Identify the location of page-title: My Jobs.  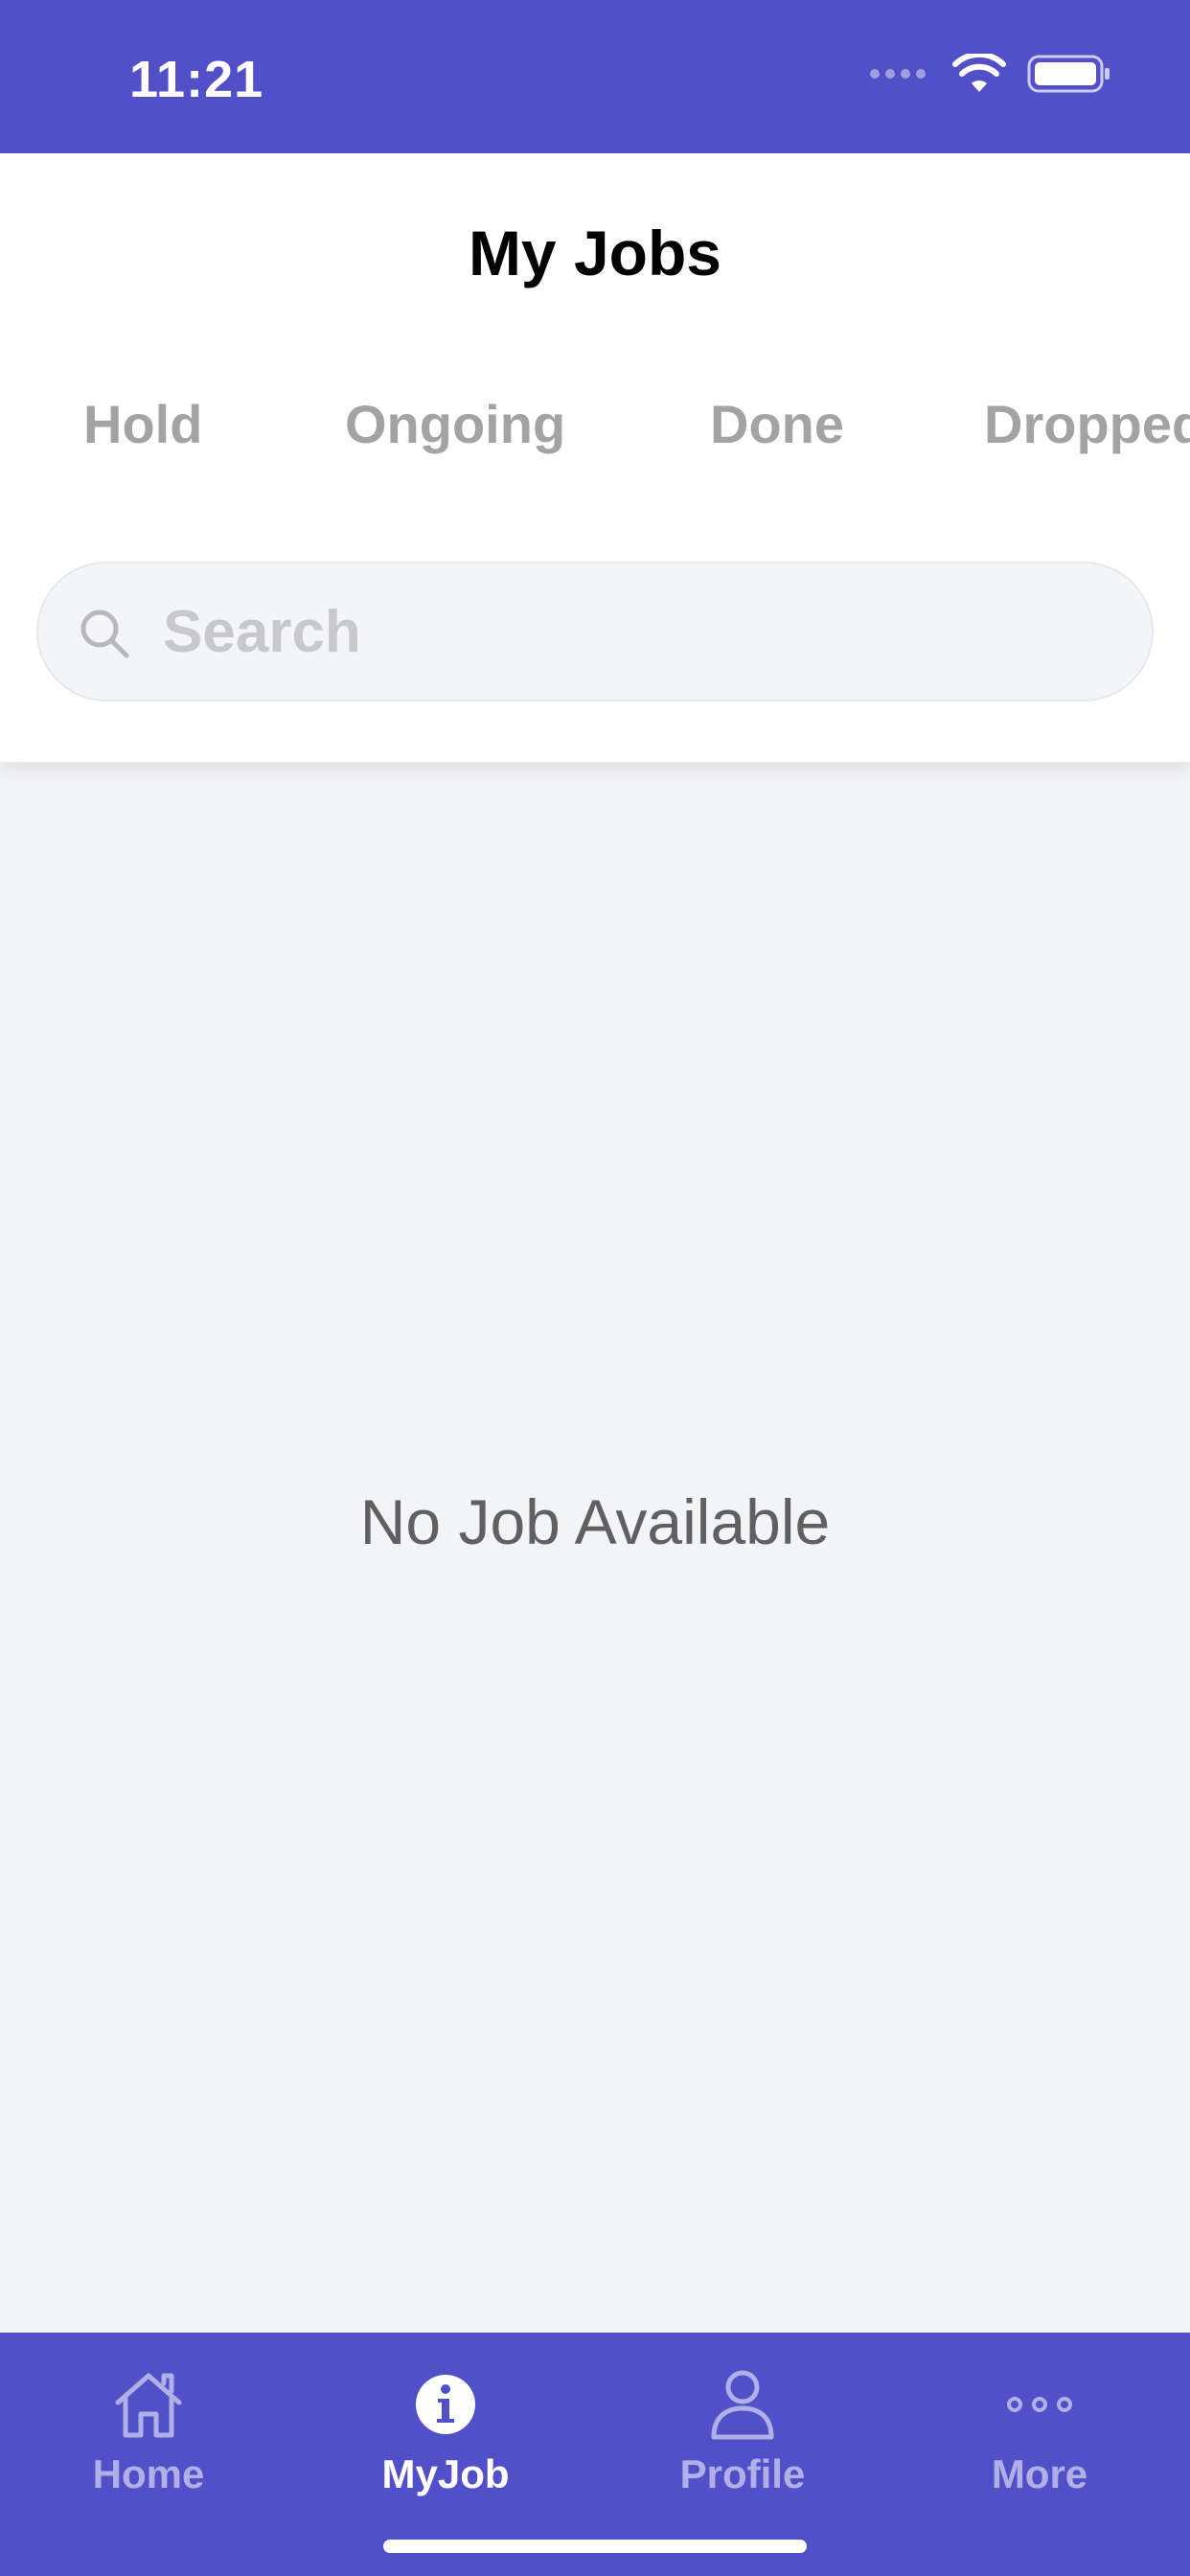
(595, 253).